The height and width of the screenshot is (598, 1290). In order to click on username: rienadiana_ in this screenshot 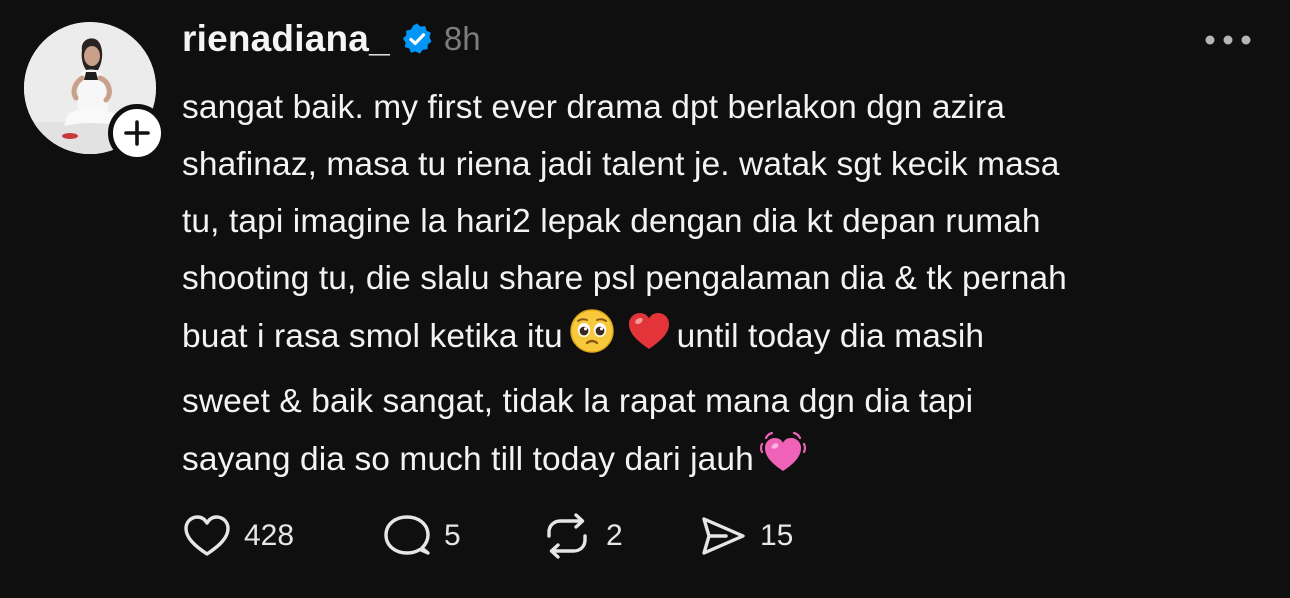, I will do `click(286, 39)`.